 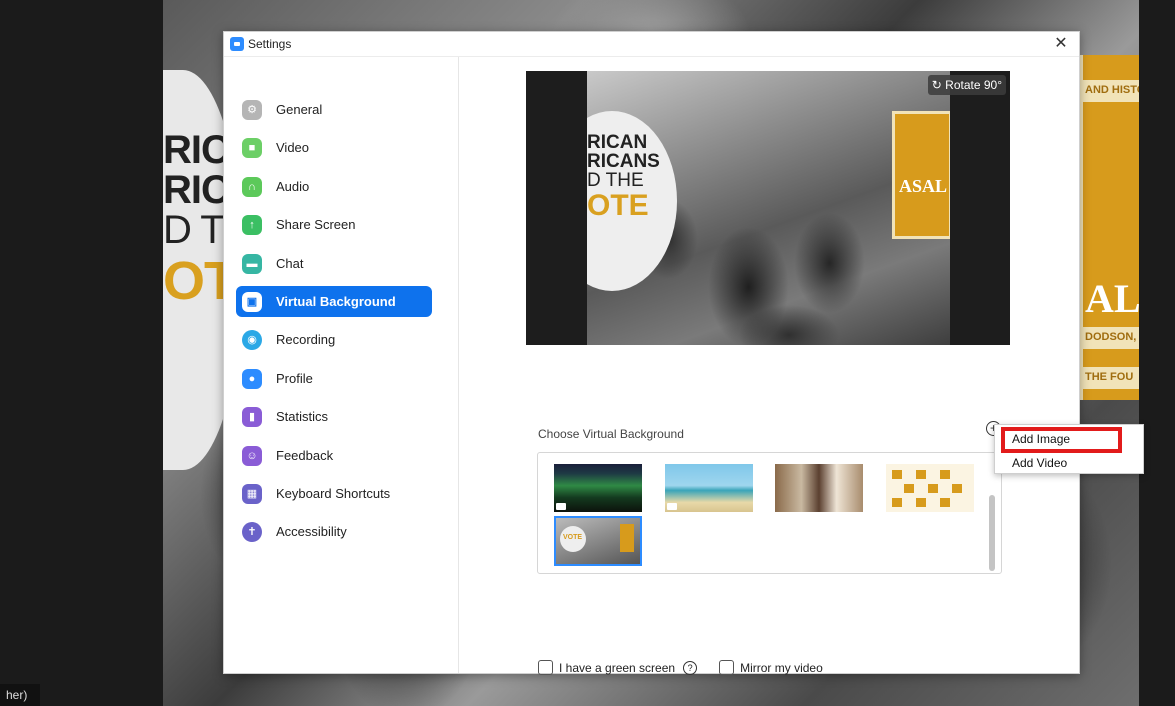 I want to click on sidebar-item-accessibility: ✝ Accessibility, so click(x=334, y=531).